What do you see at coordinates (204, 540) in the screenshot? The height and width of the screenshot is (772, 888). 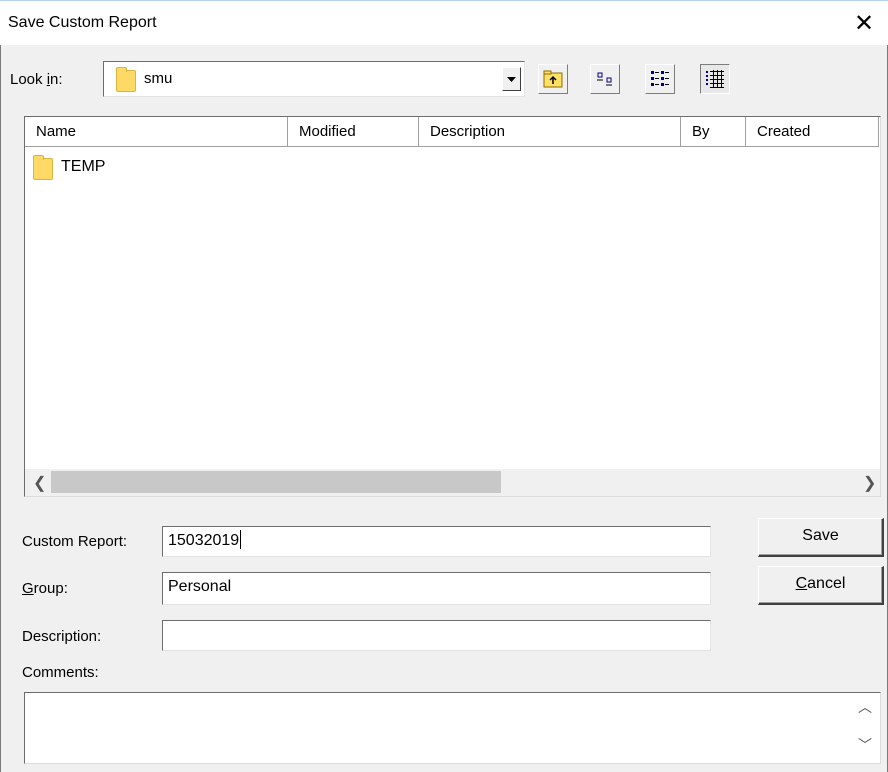 I see `custom-report-value: 15032019` at bounding box center [204, 540].